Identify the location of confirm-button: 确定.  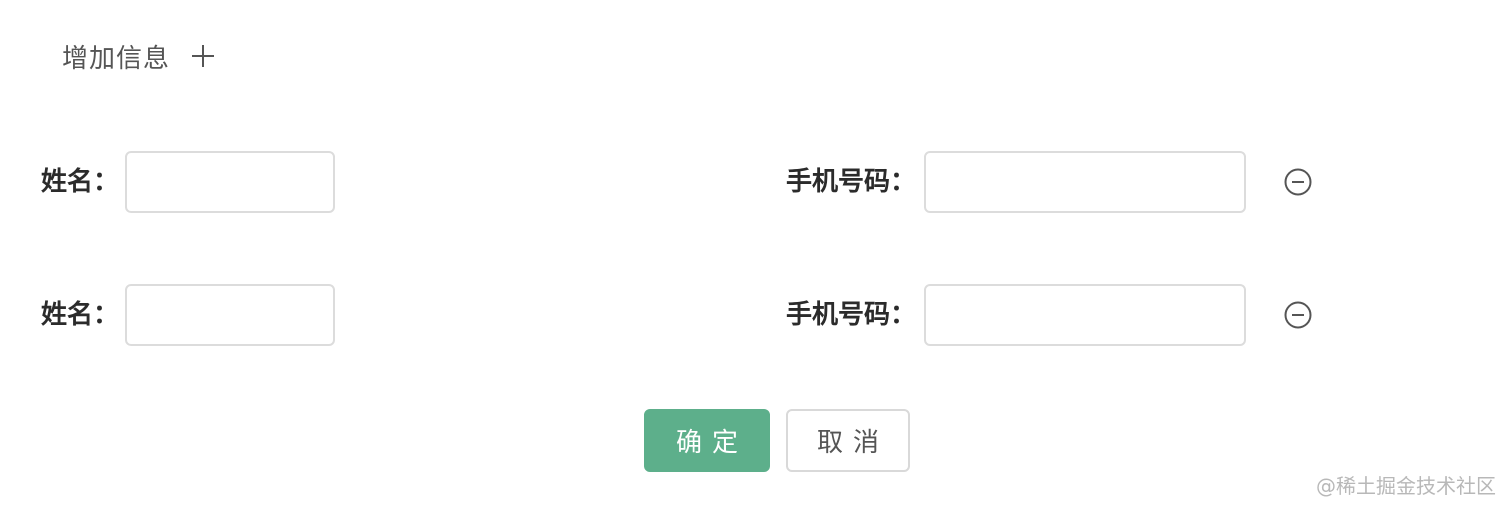
(707, 440).